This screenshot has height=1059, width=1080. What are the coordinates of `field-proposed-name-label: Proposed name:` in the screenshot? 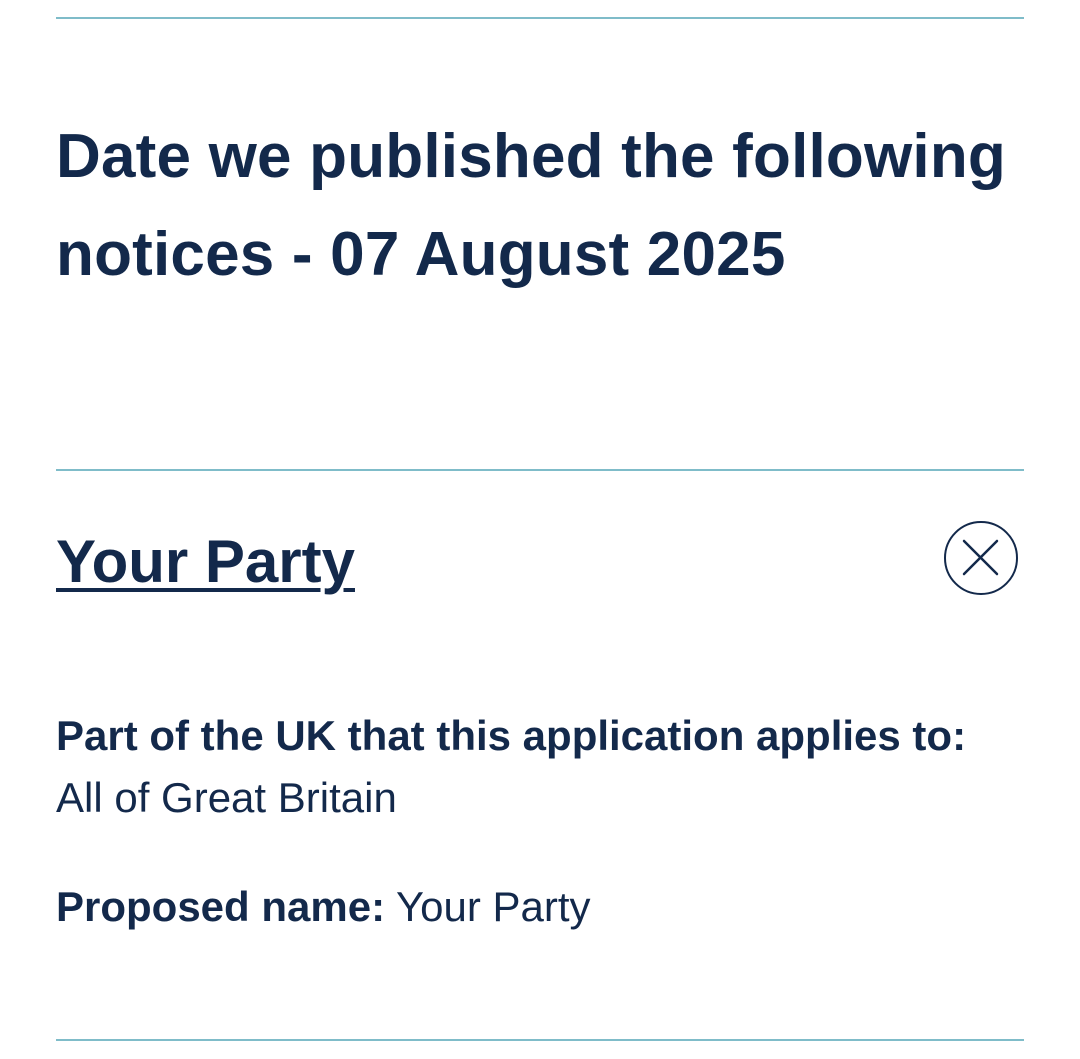 It's located at (221, 906).